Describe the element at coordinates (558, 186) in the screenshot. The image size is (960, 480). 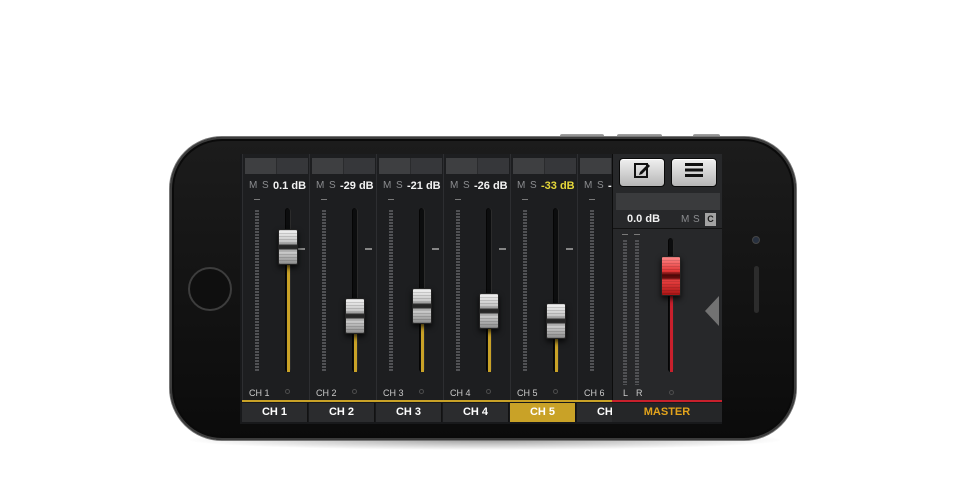
I see `gain-readout: -33 dB` at that location.